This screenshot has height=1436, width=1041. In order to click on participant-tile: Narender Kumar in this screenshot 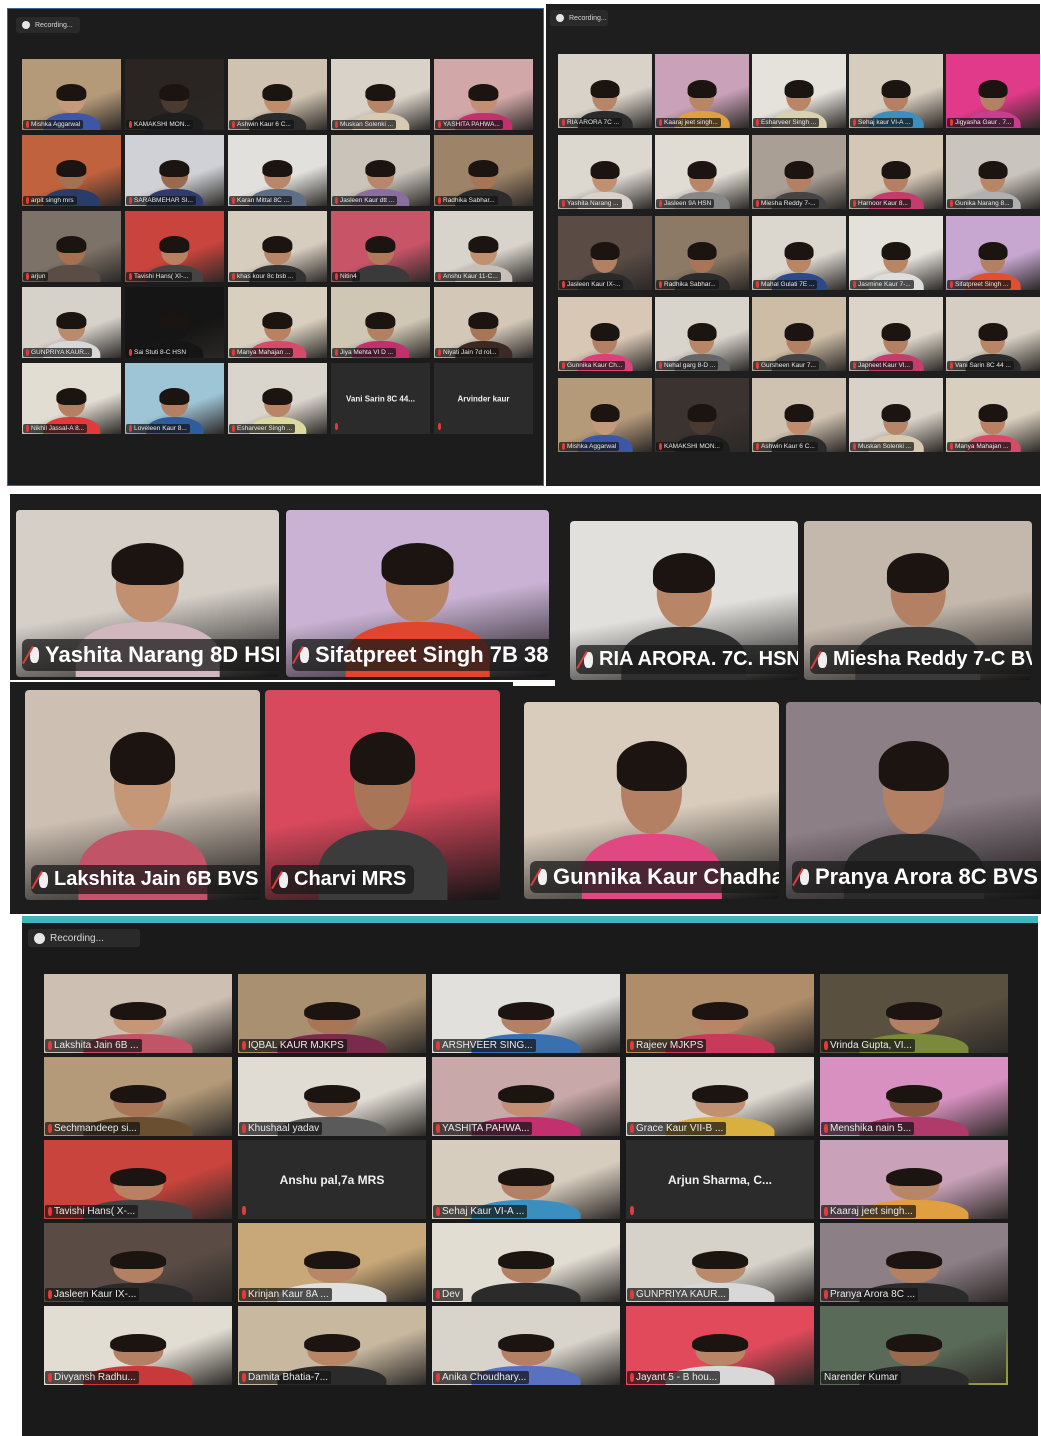, I will do `click(914, 1345)`.